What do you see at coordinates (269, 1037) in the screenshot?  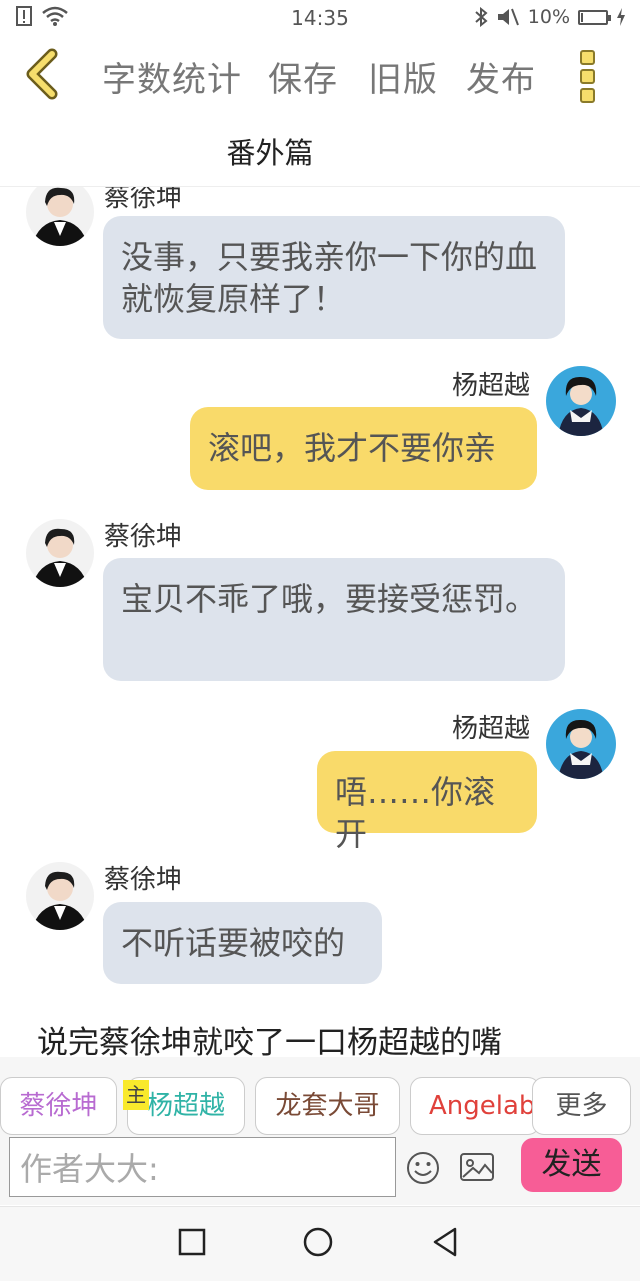 I see `narration-text: 说完蔡徐坤就咬了一口杨超越的嘴` at bounding box center [269, 1037].